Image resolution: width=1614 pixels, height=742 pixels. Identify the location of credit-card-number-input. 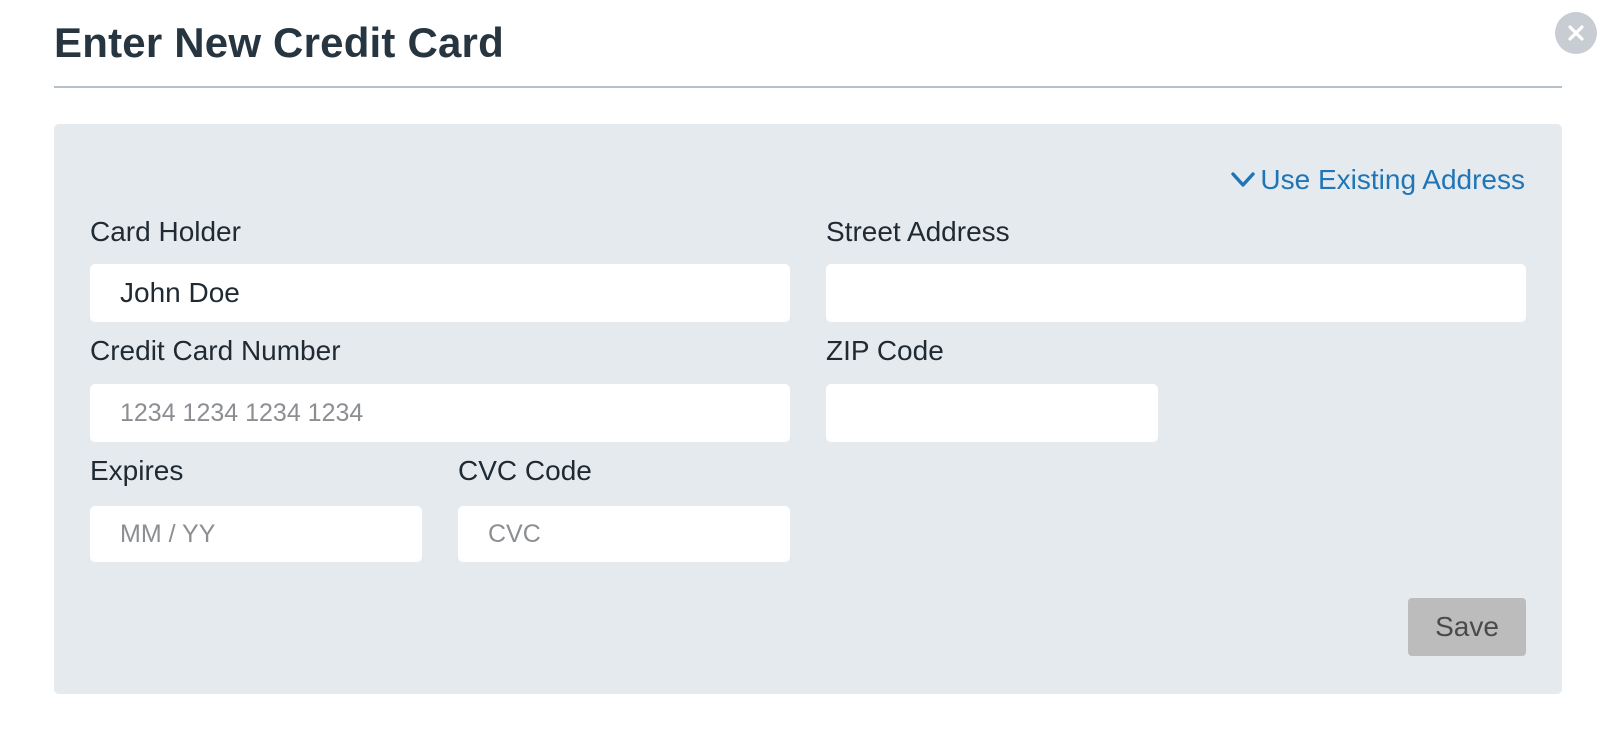
(440, 413).